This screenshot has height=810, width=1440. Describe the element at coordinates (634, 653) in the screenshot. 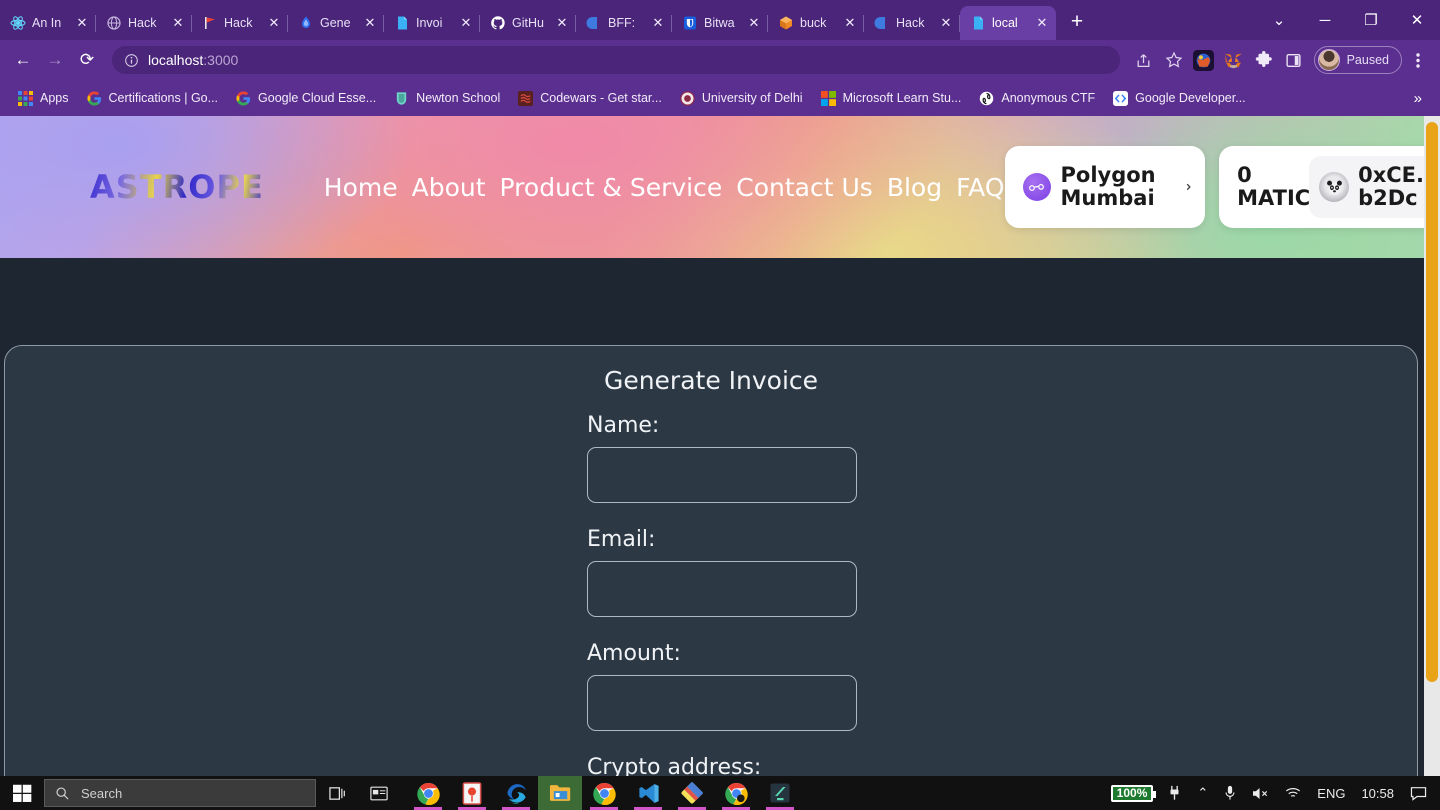

I see `amount-label: Amount:` at that location.